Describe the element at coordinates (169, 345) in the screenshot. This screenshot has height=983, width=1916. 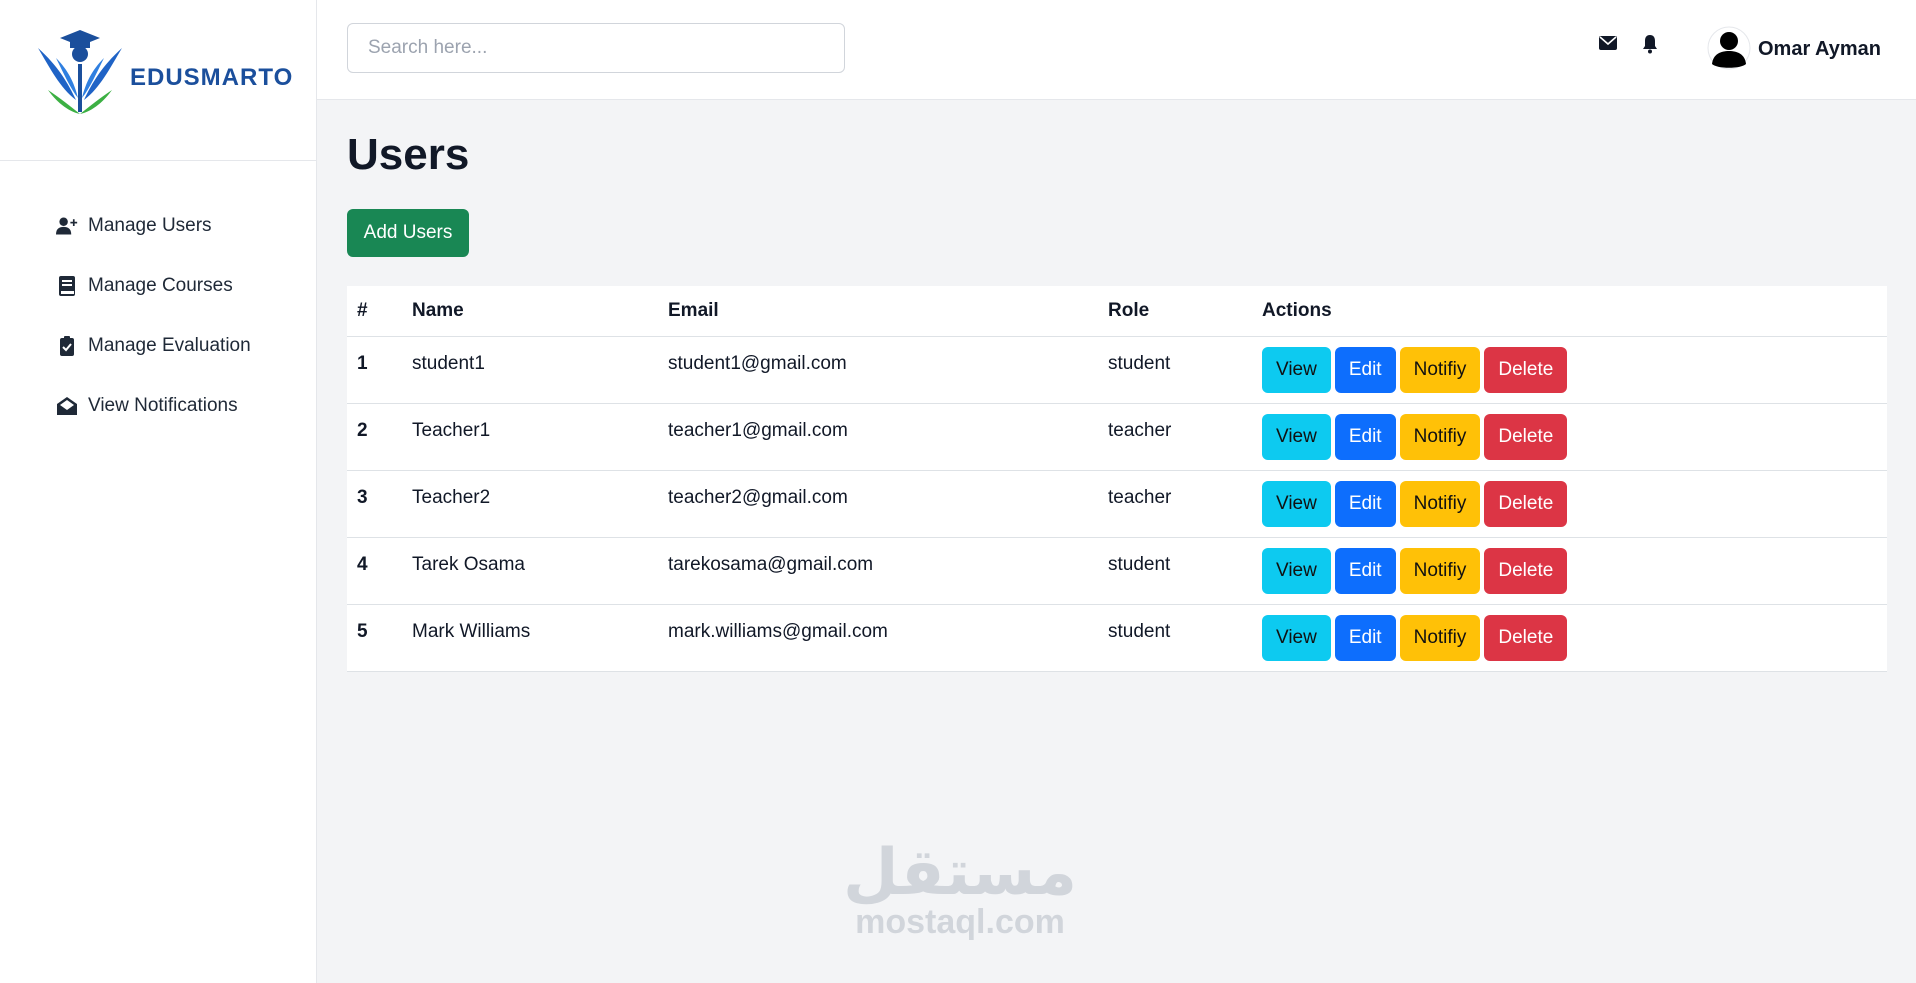
I see `sidebar-item-label: Manage Evaluation` at that location.